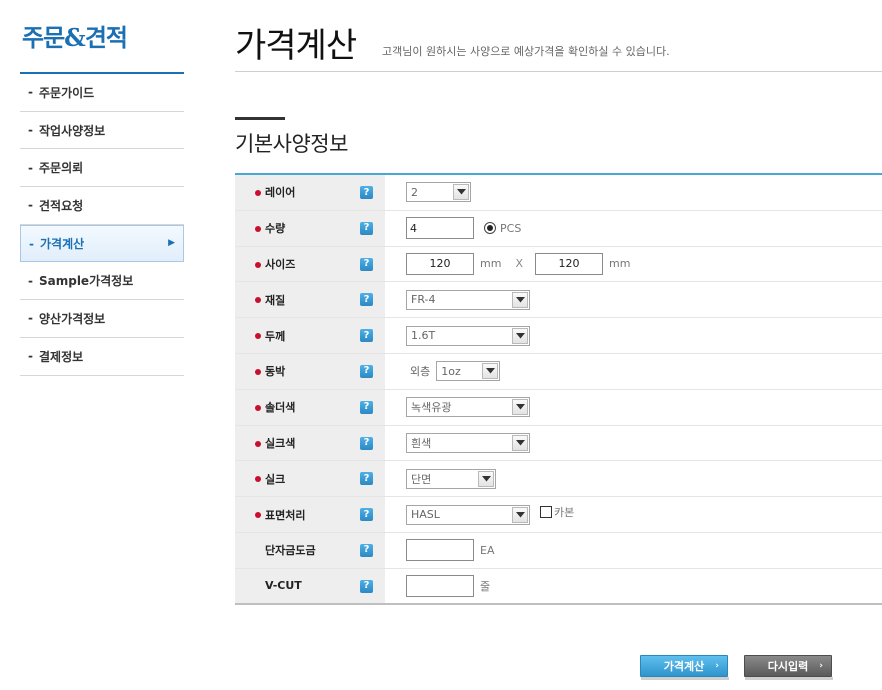 The width and height of the screenshot is (882, 690). I want to click on triangle-right-icon: ▶, so click(171, 242).